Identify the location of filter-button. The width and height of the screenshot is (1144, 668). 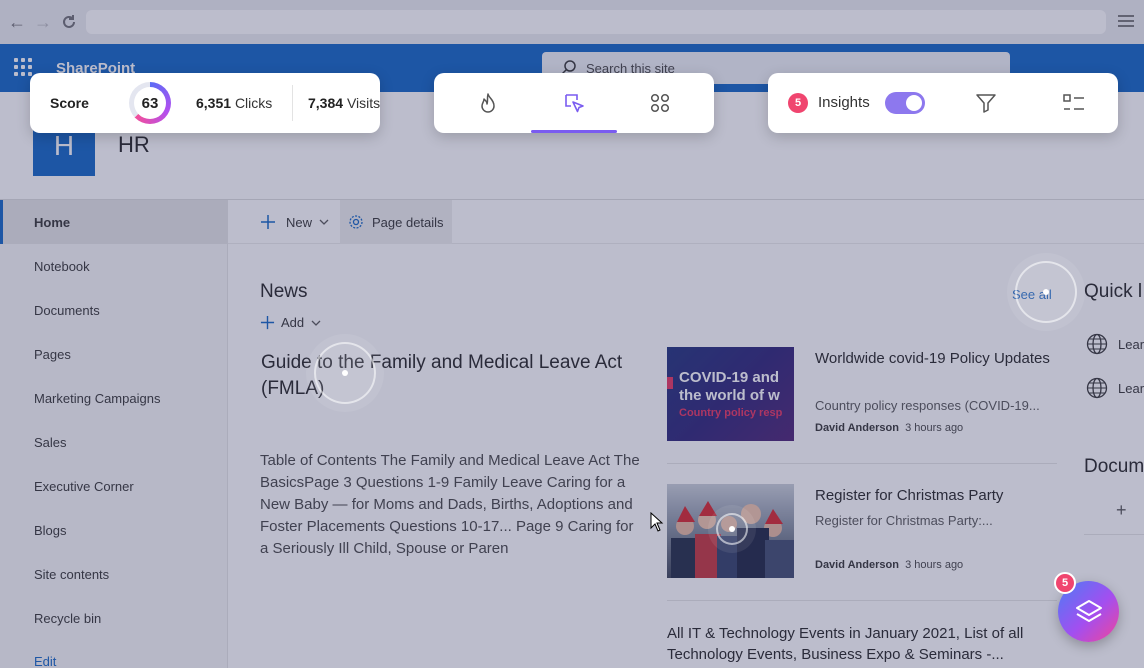
(986, 105).